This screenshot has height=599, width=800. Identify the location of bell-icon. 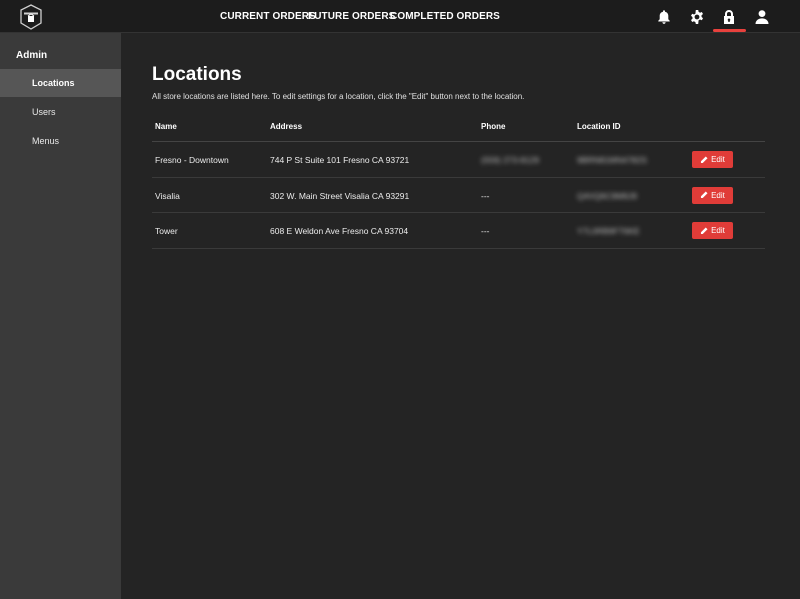
(664, 17).